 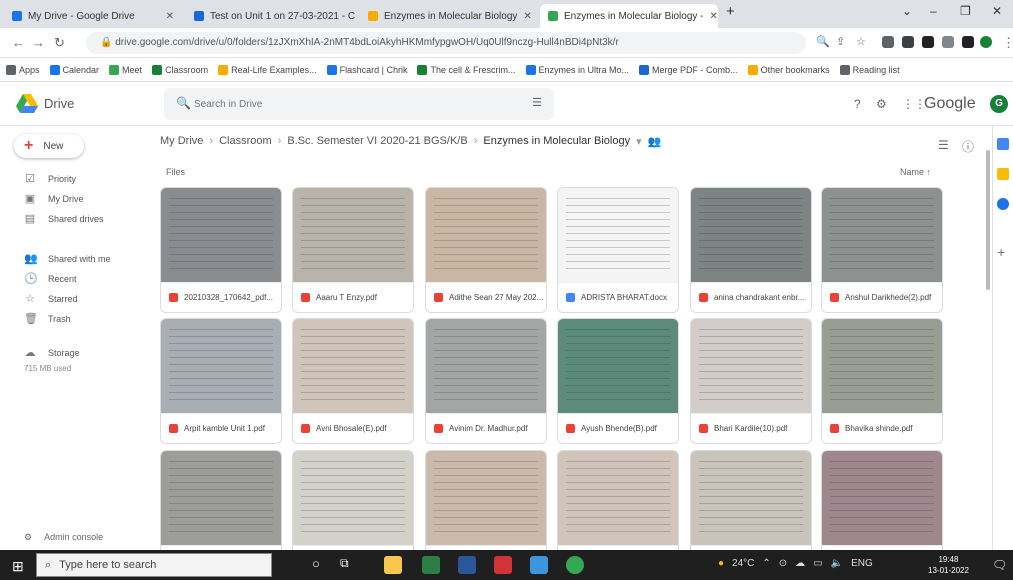 What do you see at coordinates (27, 104) in the screenshot?
I see `drive-logo-icon` at bounding box center [27, 104].